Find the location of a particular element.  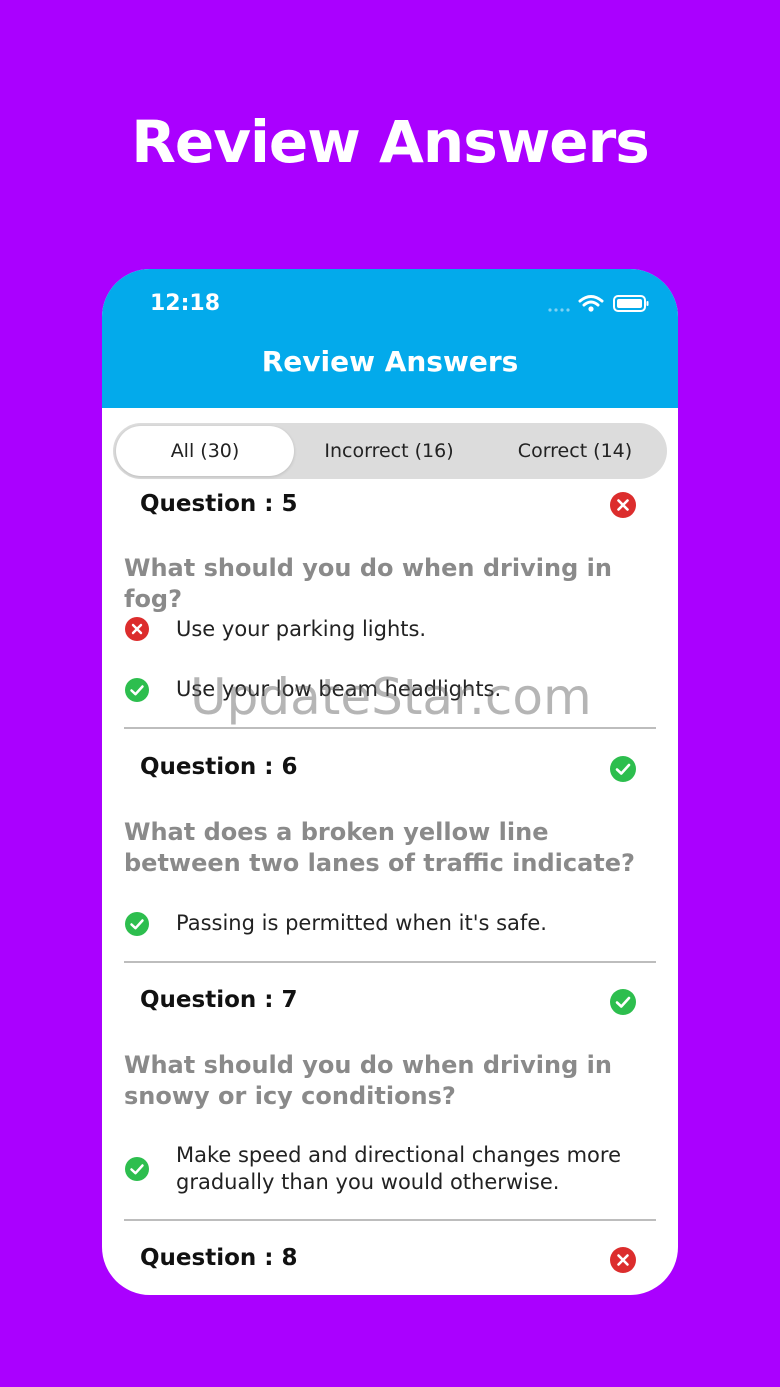

question-header: Question : 8 is located at coordinates (219, 1258).